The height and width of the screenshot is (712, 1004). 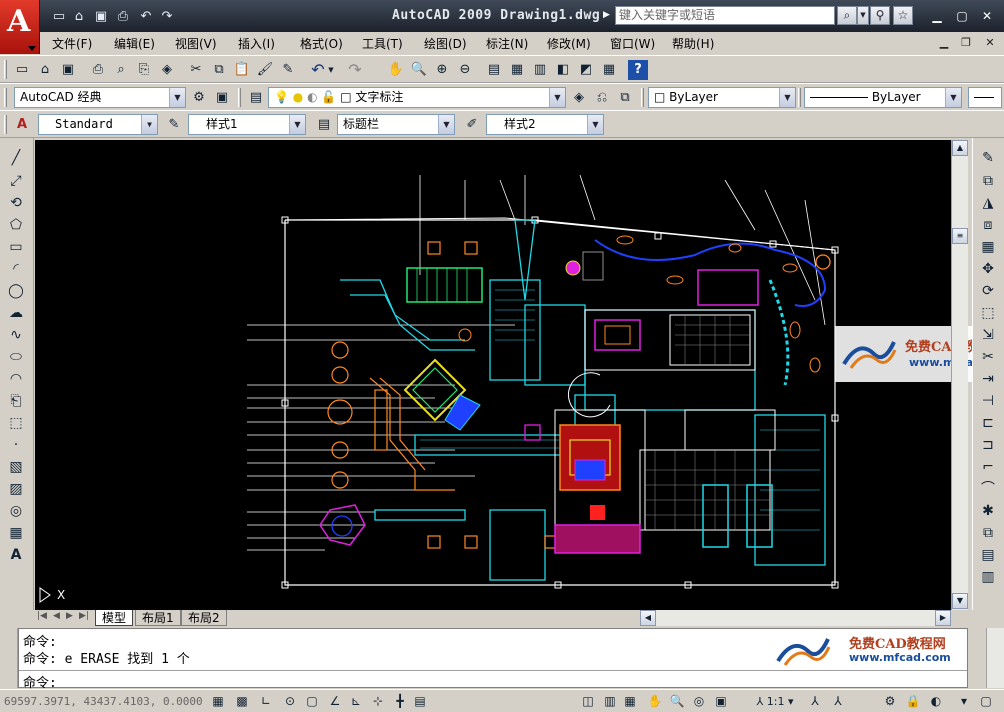 What do you see at coordinates (419, 70) in the screenshot?
I see `zoom-realtime-icon: 🔍` at bounding box center [419, 70].